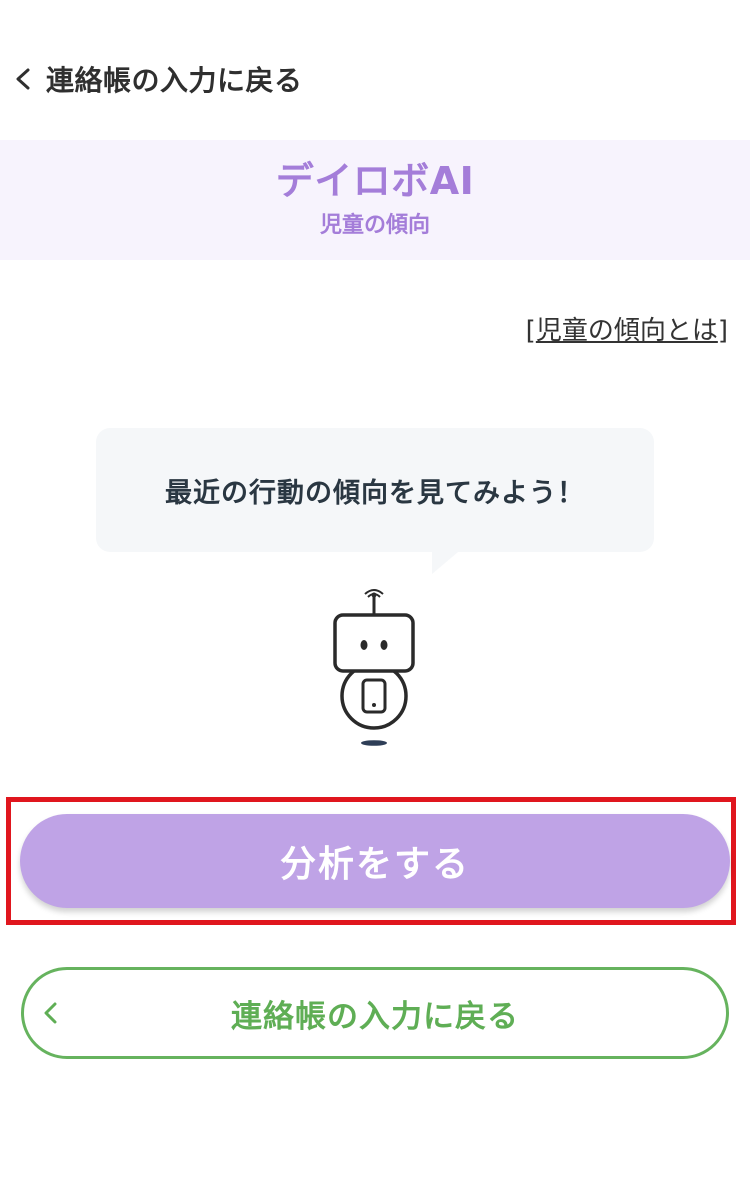 Image resolution: width=750 pixels, height=1179 pixels. I want to click on help-link: [児童の傾向とは], so click(627, 328).